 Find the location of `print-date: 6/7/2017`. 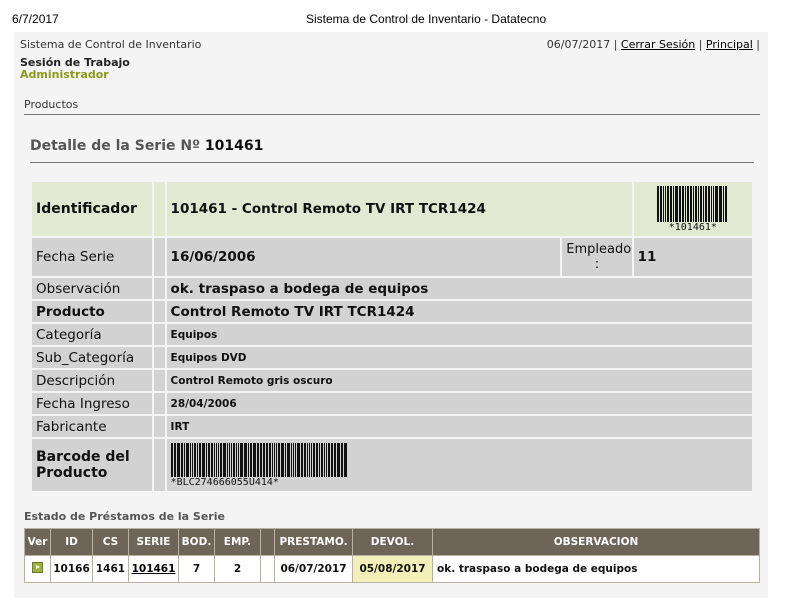

print-date: 6/7/2017 is located at coordinates (35, 19).